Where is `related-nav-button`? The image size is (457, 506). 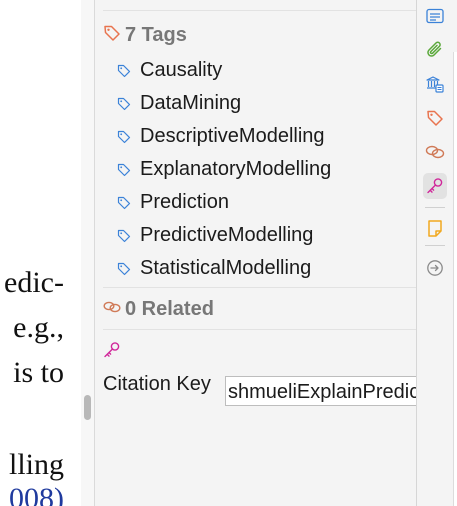
related-nav-button is located at coordinates (435, 152).